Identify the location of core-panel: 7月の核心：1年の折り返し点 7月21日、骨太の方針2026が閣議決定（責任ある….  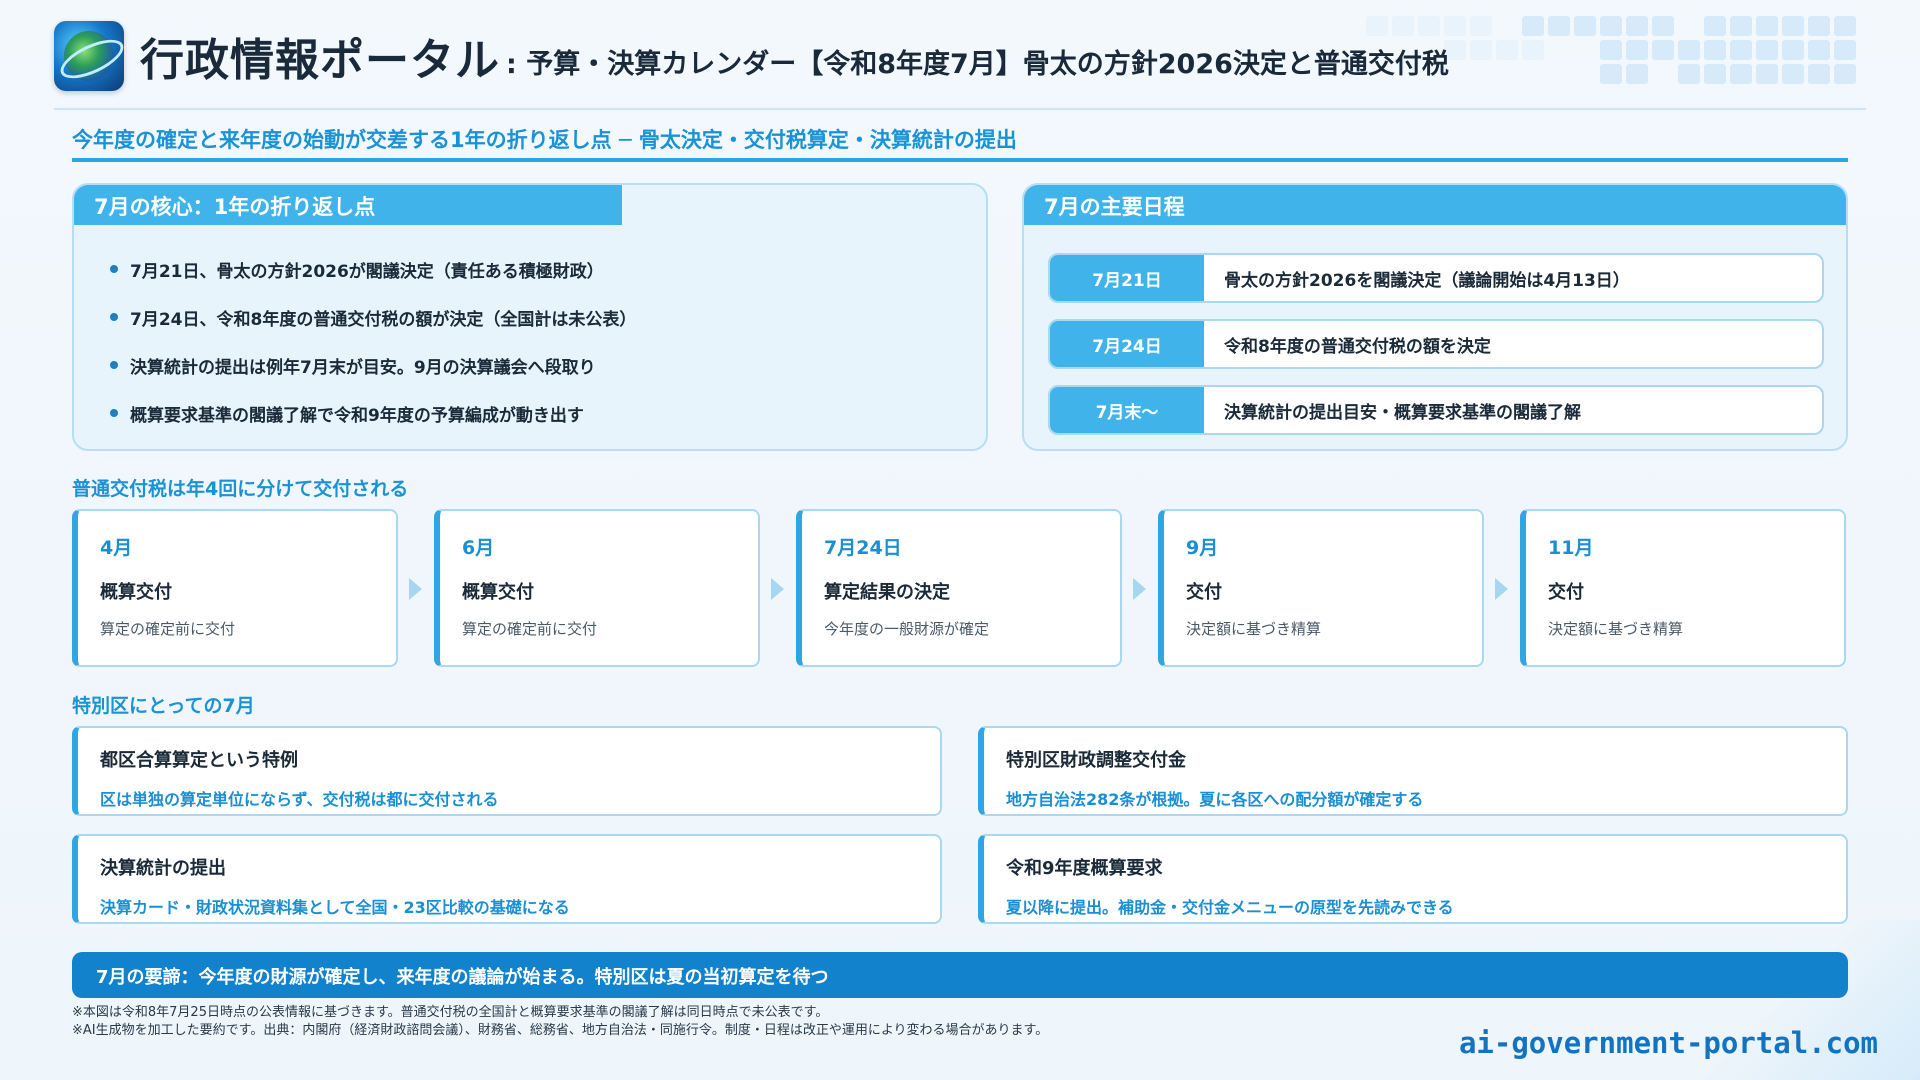
(530, 317).